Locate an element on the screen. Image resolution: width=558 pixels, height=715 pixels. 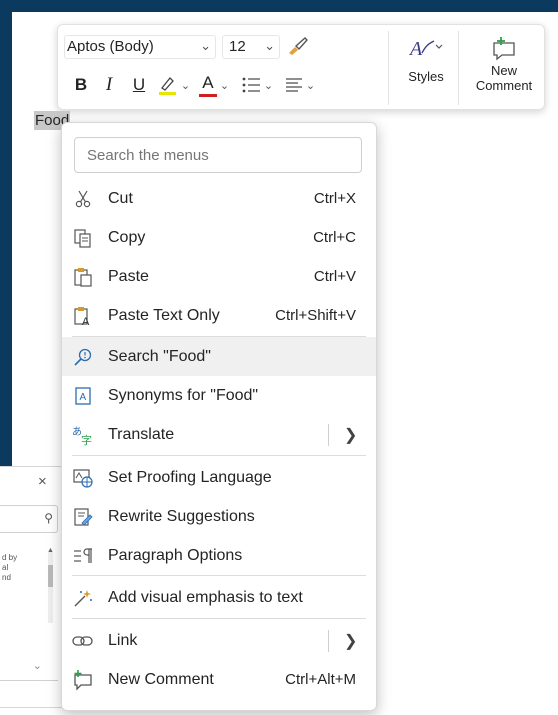
menu-item-copy: Copy Ctrl+C is located at coordinates (219, 237).